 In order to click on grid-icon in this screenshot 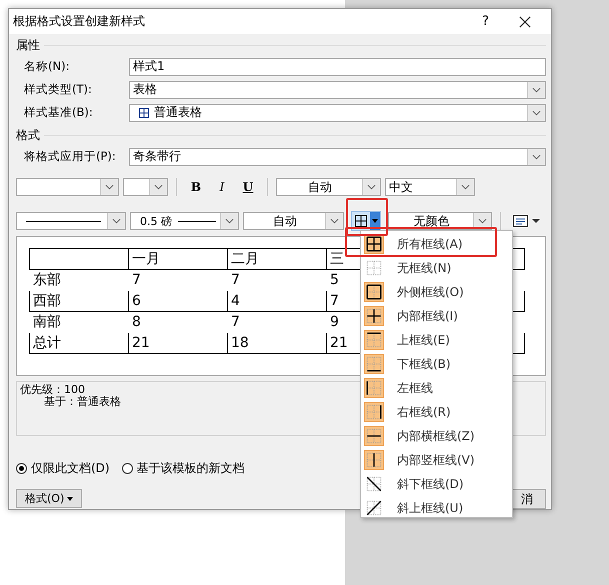, I will do `click(361, 221)`.